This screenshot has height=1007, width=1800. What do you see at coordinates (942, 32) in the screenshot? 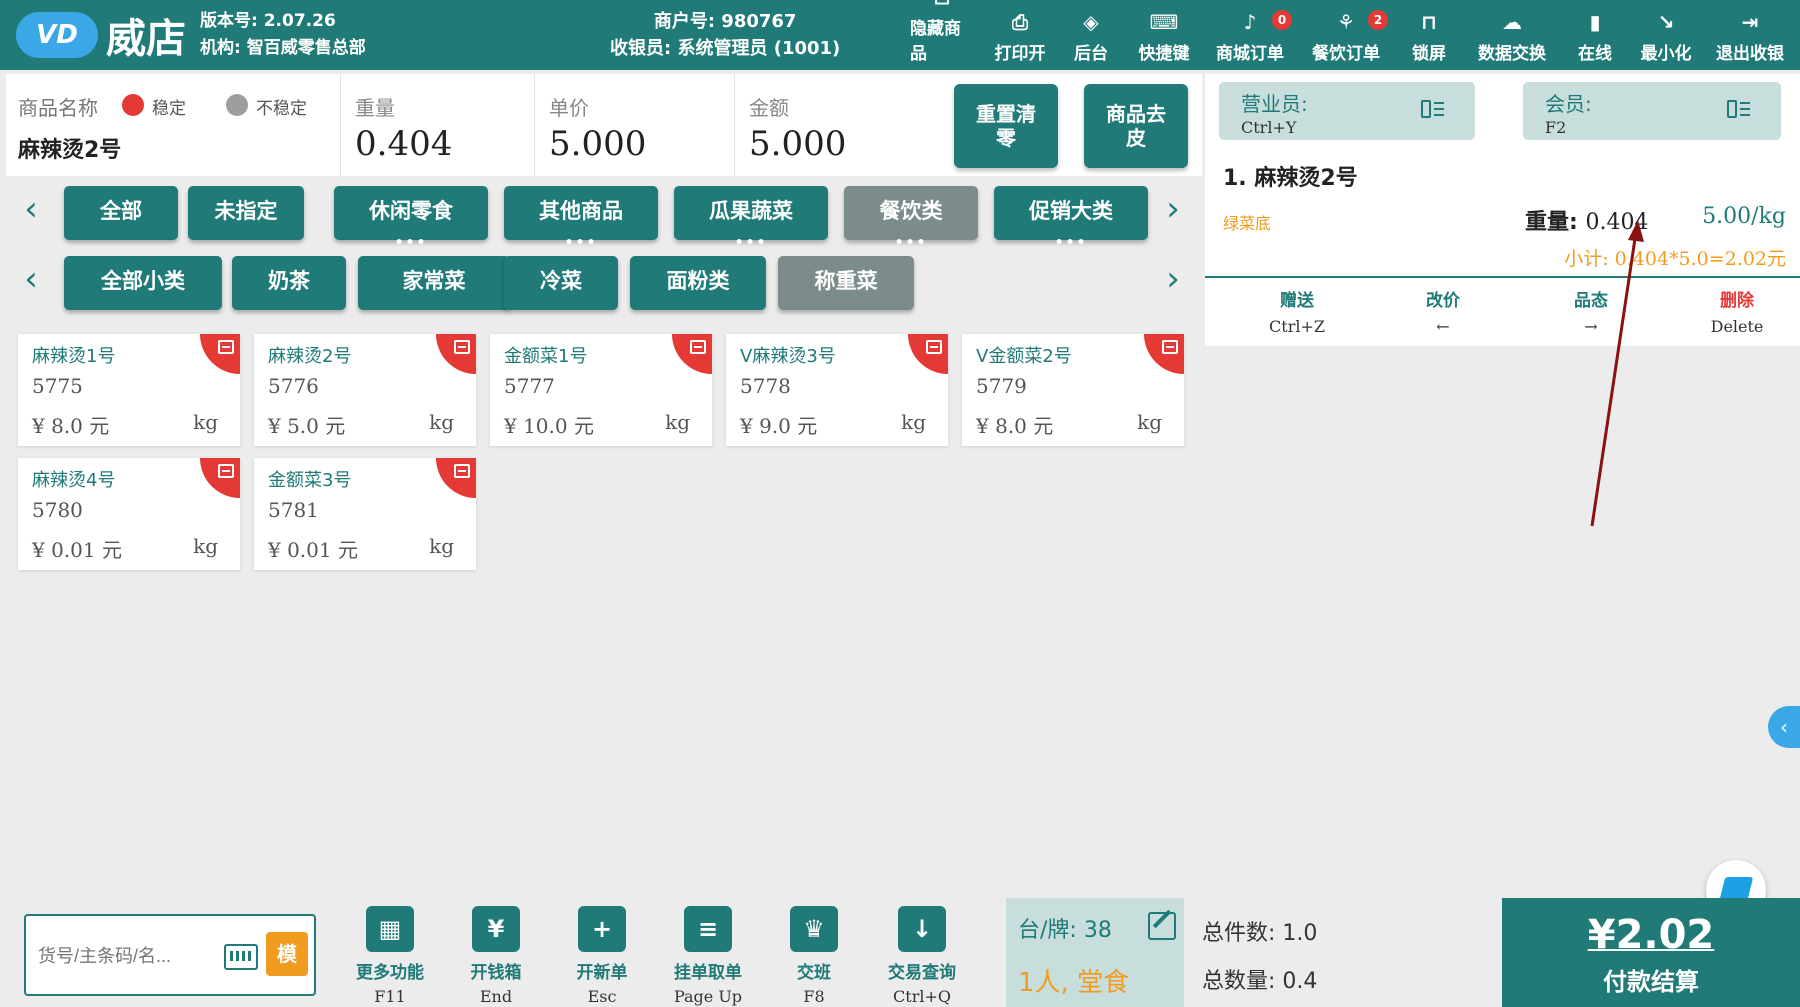
I see `toolbar-button-0: ⊡ 隐藏商品` at bounding box center [942, 32].